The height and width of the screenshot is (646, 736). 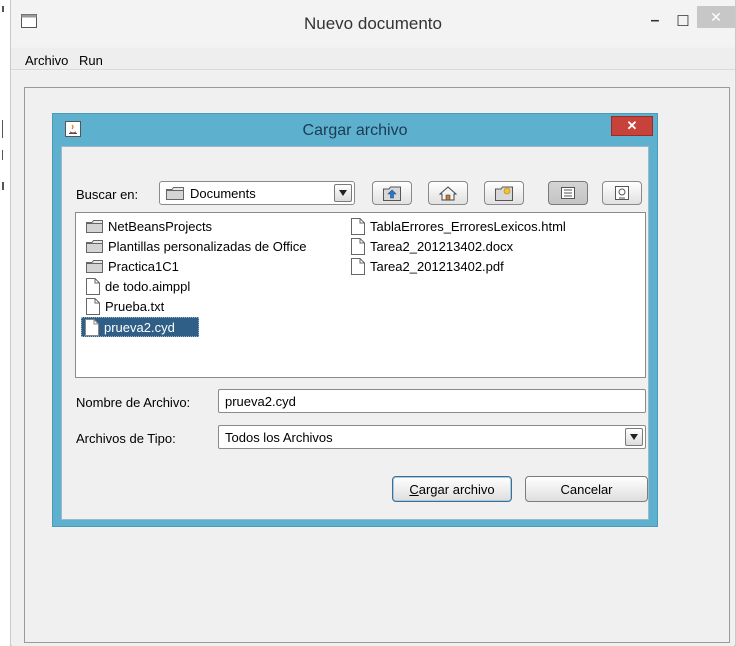 I want to click on details-view-button, so click(x=622, y=193).